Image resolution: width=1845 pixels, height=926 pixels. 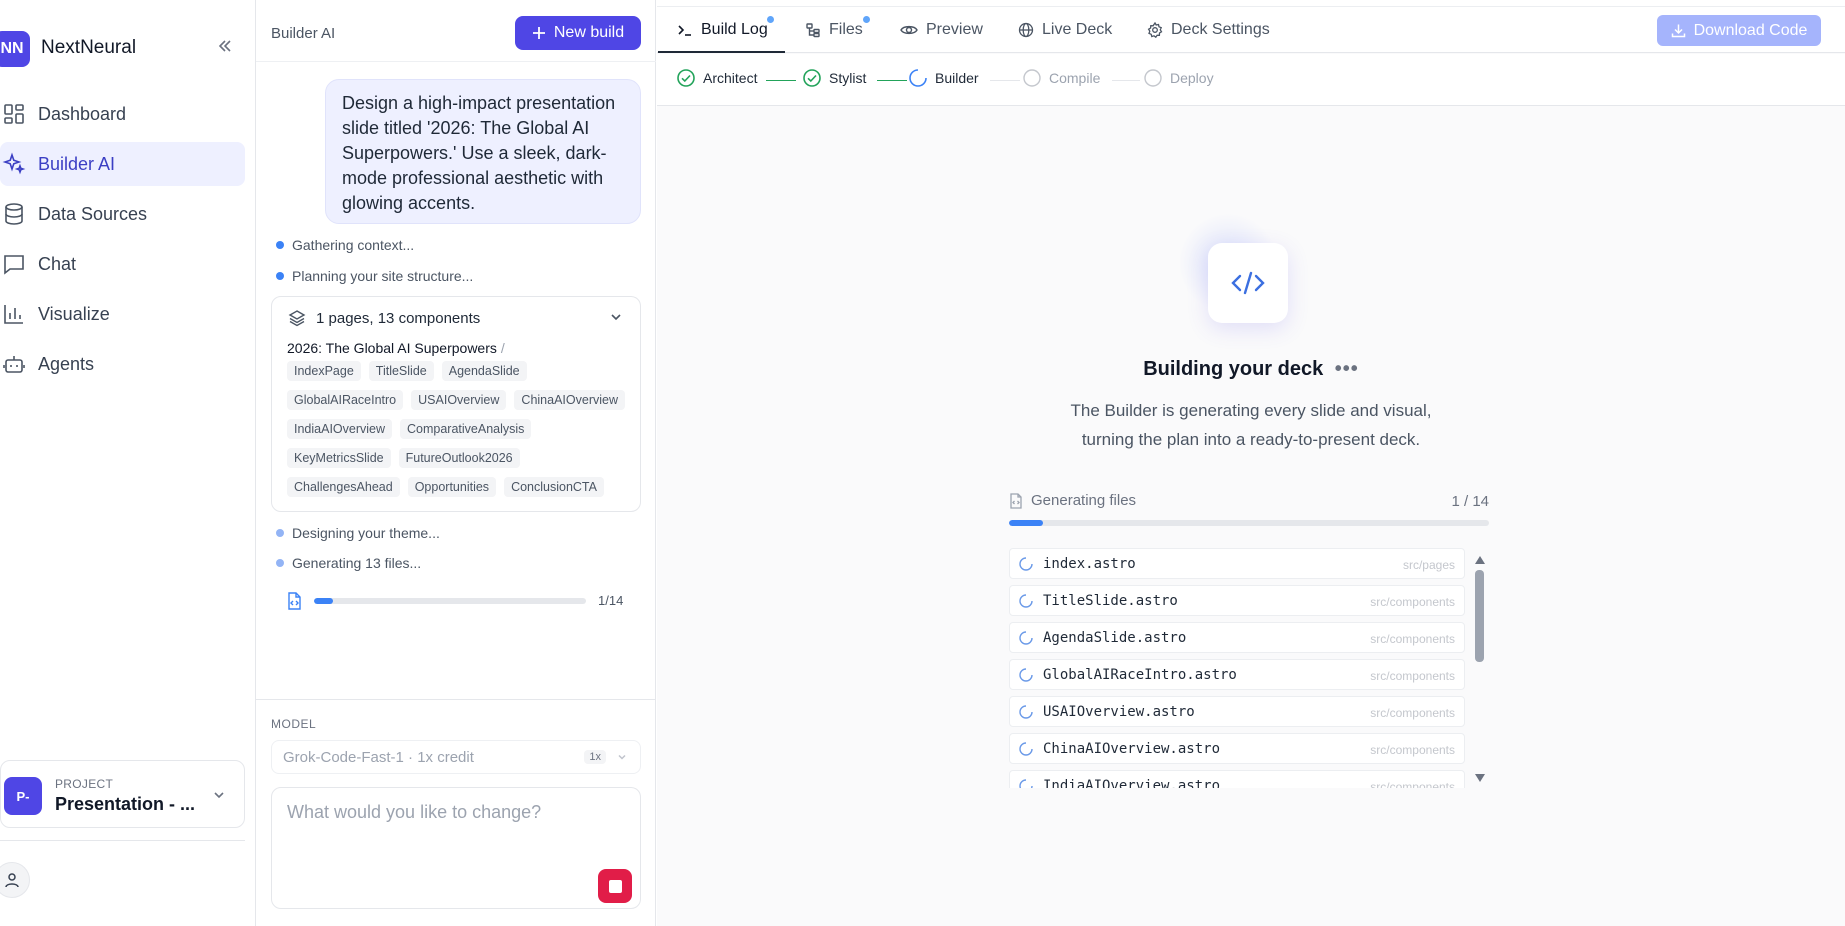 I want to click on file-name: ChinaAIOverview.astro, so click(x=1132, y=748).